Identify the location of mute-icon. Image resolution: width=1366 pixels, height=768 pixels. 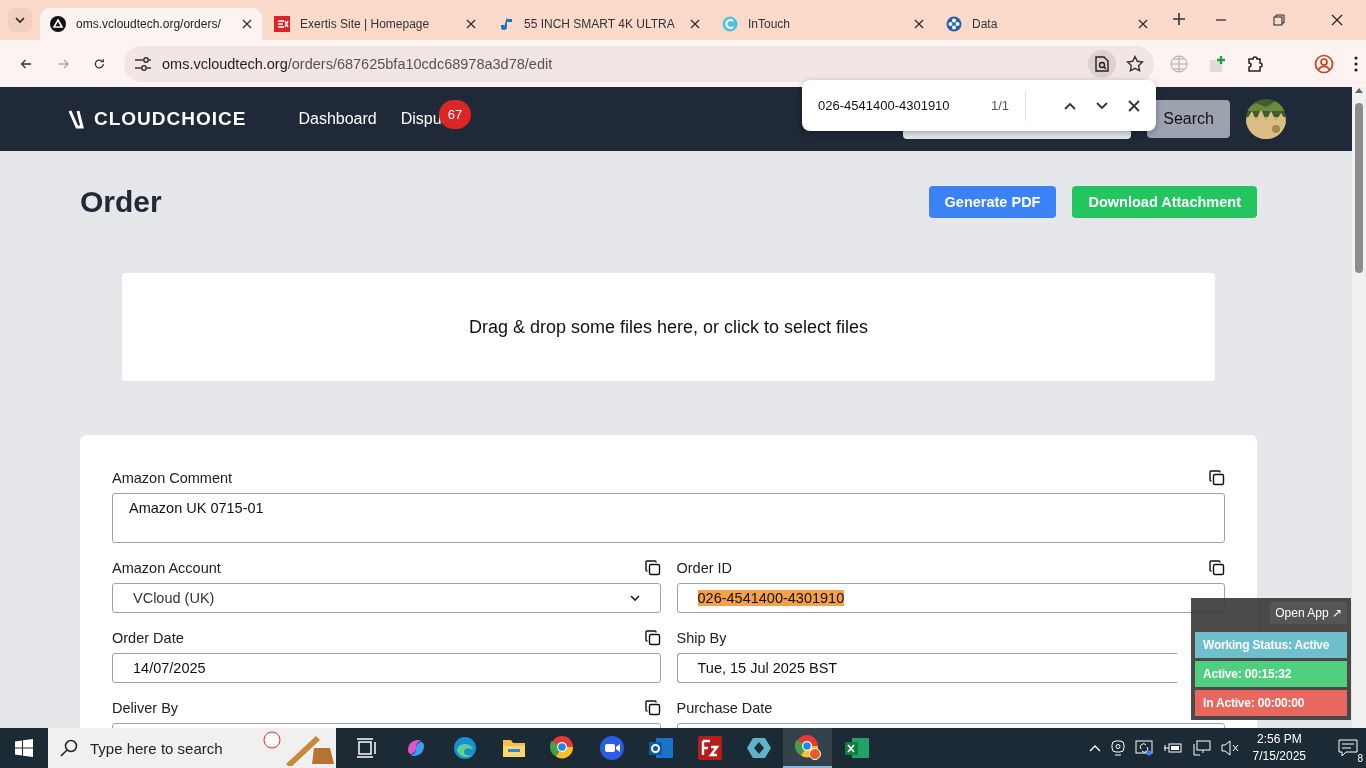
(1229, 748).